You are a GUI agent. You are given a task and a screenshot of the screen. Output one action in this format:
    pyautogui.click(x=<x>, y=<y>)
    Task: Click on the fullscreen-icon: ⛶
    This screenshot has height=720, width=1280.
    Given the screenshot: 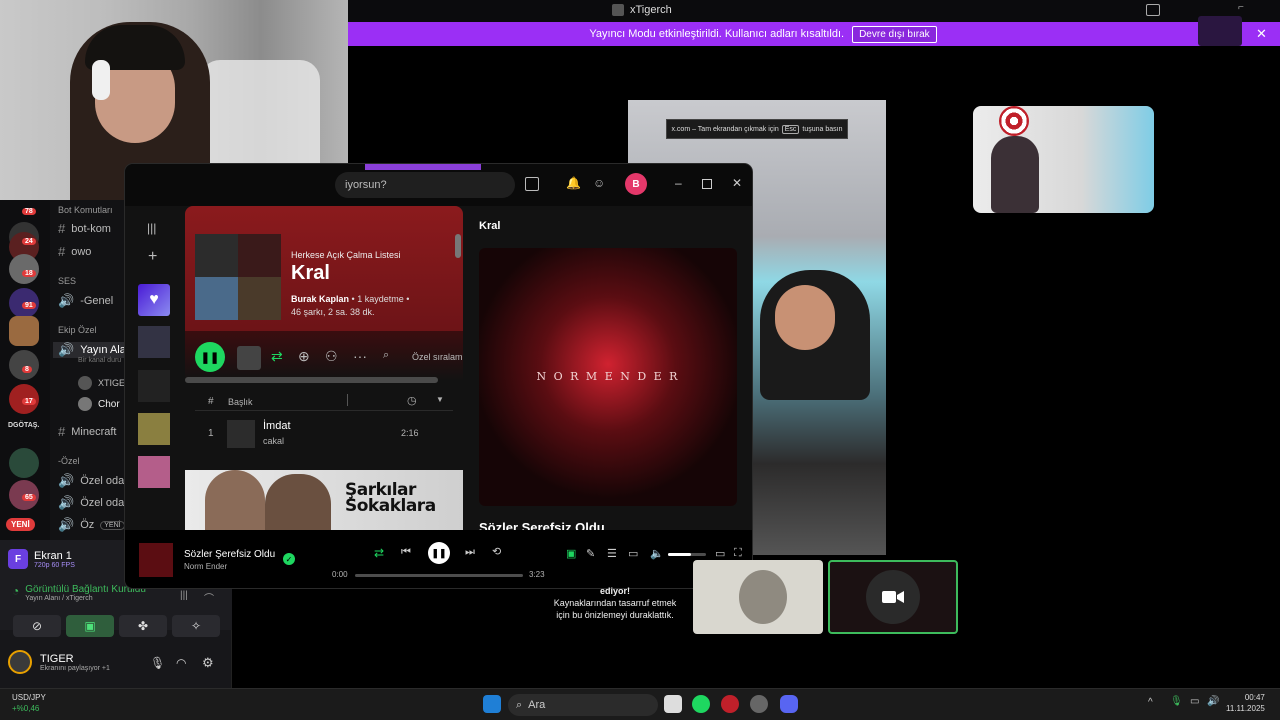 What is the action you would take?
    pyautogui.click(x=738, y=553)
    